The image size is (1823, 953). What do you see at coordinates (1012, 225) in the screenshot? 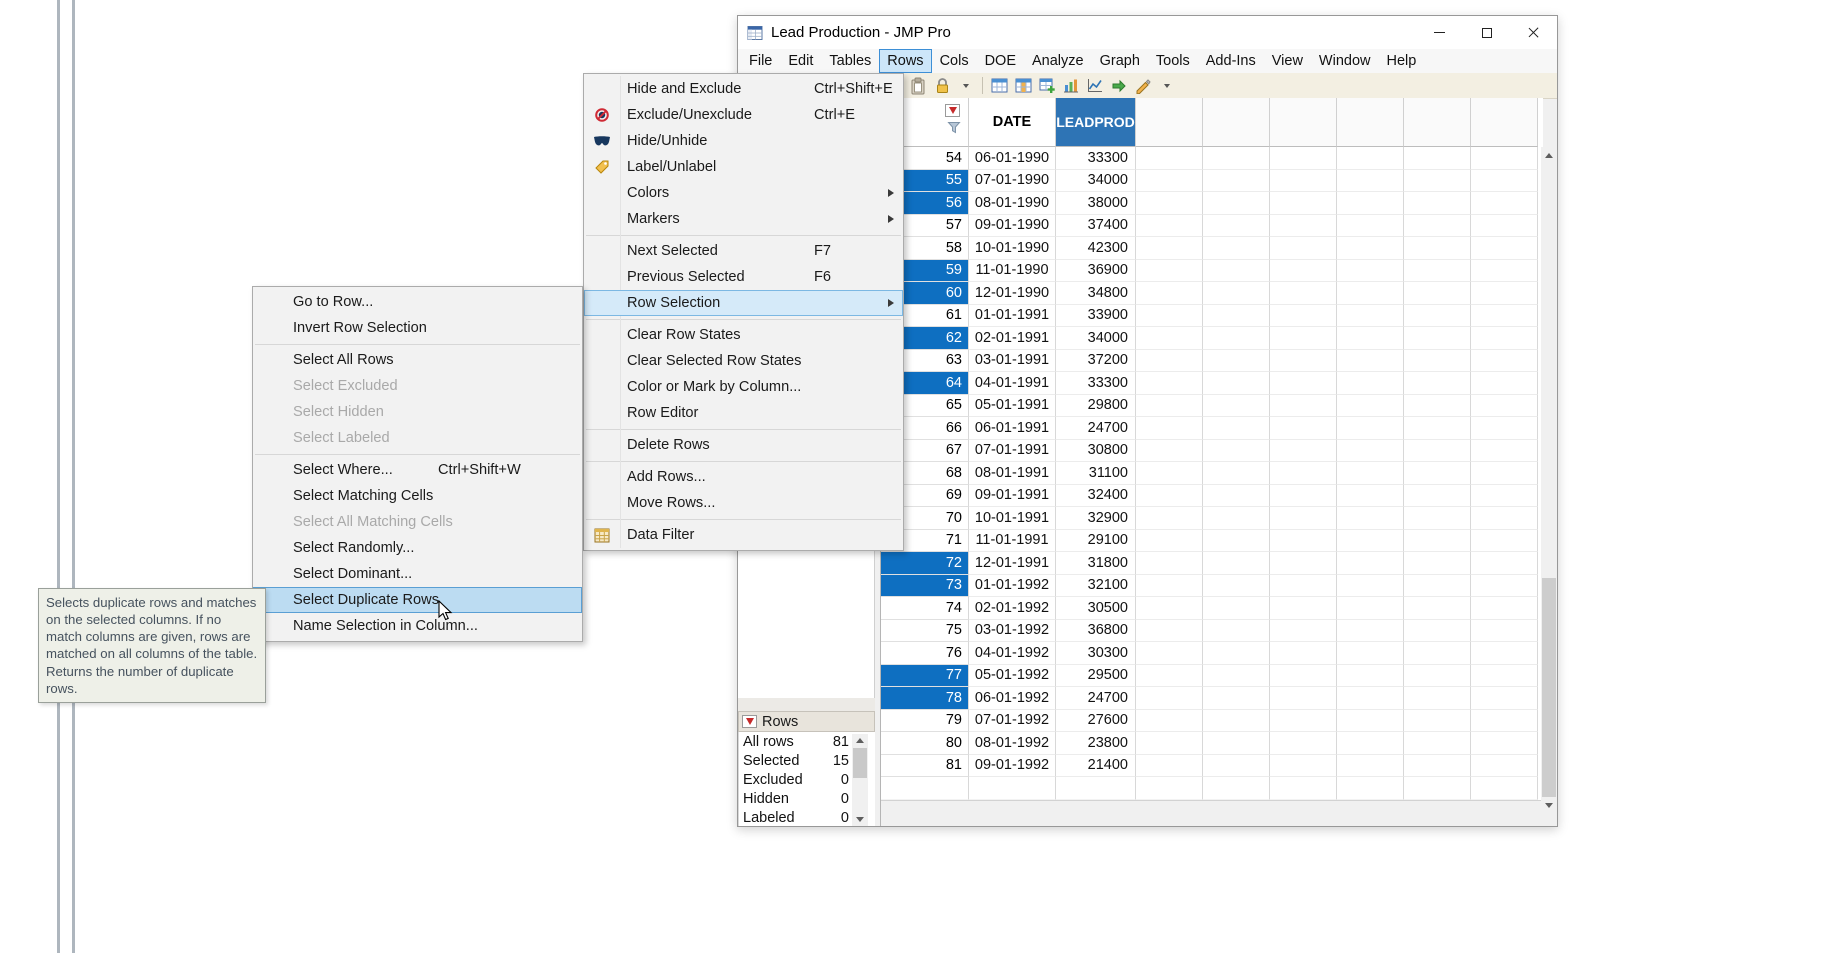
I see `date-cell: 09-01-1990` at bounding box center [1012, 225].